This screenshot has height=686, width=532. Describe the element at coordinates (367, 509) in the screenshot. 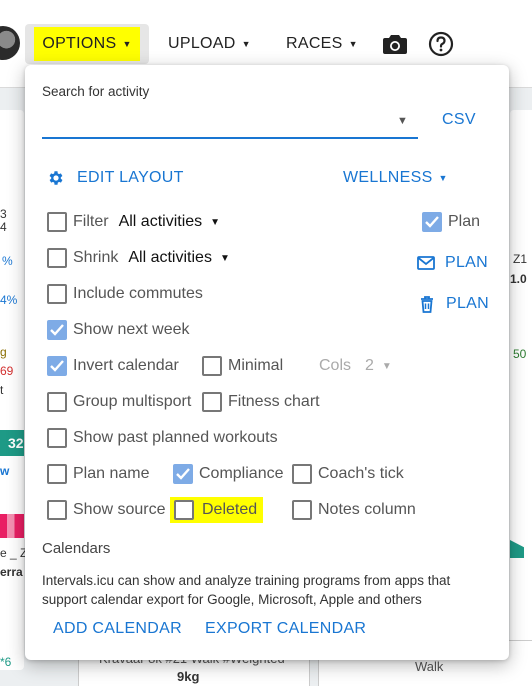

I see `notes-column-label: Notes column` at that location.